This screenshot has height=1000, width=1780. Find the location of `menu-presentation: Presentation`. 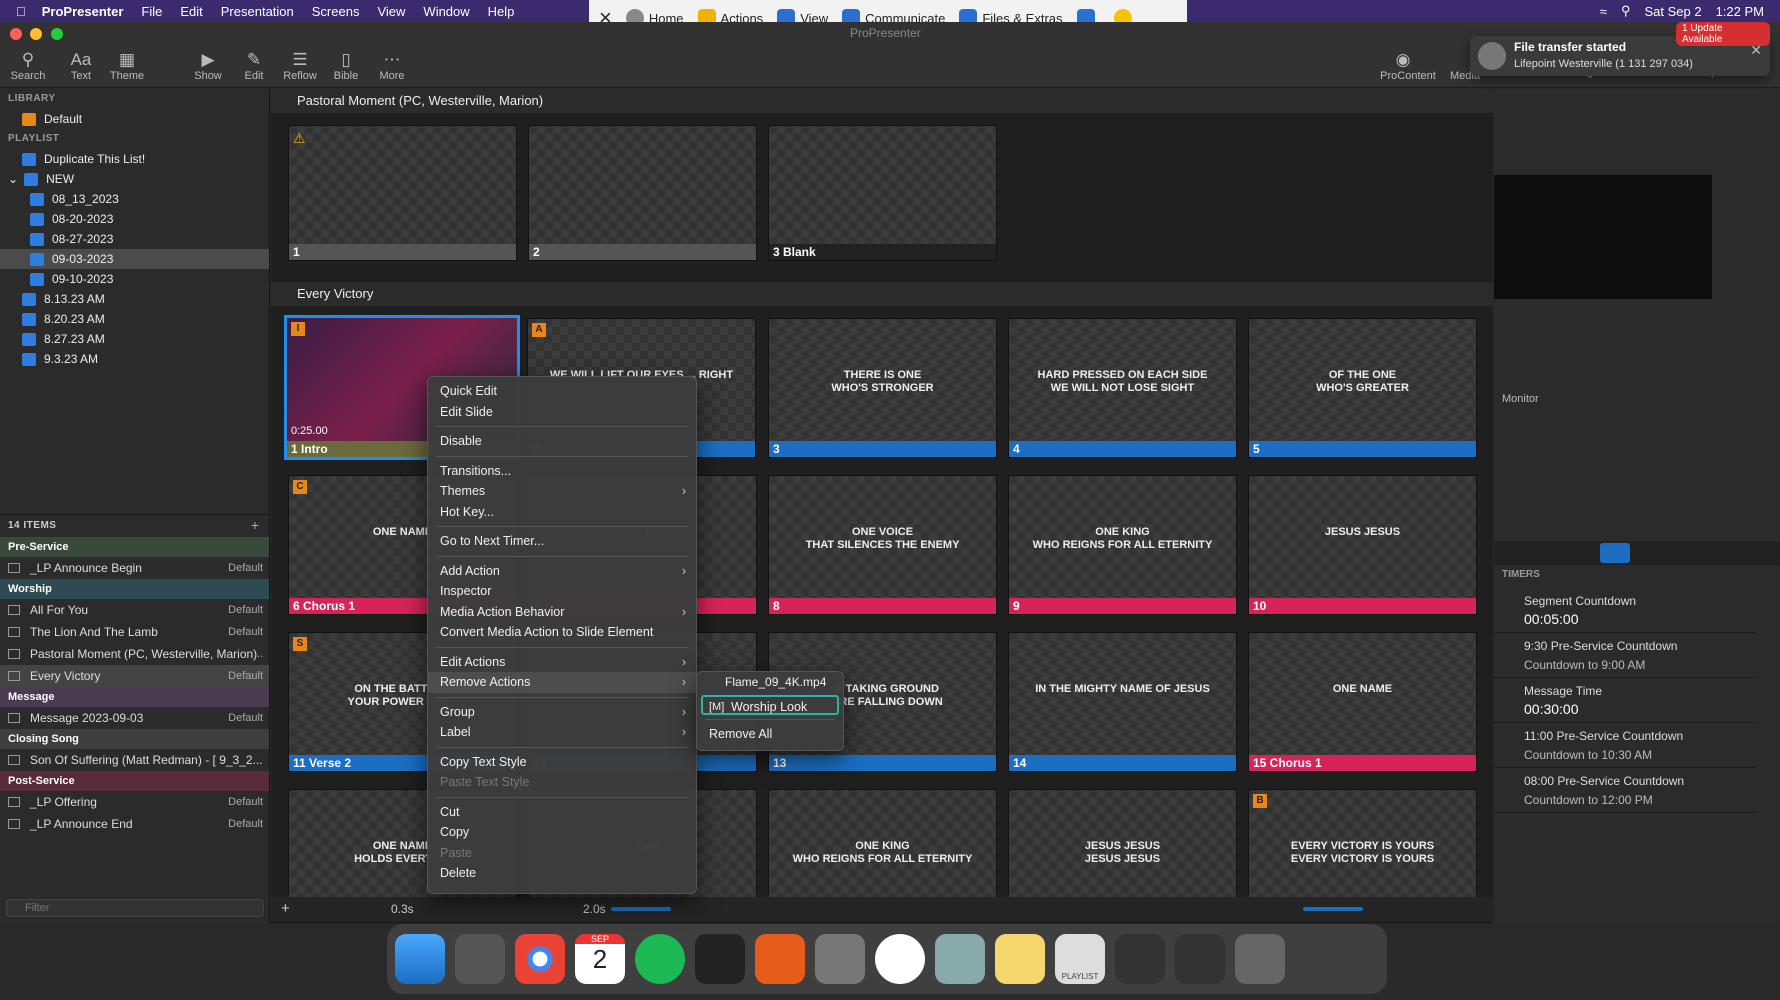

menu-presentation: Presentation is located at coordinates (257, 11).